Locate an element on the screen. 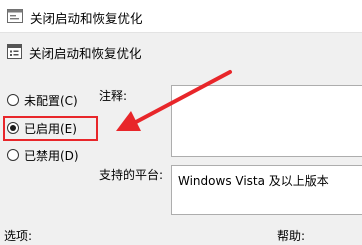  radio-disabled: 已禁用(D) is located at coordinates (43, 155).